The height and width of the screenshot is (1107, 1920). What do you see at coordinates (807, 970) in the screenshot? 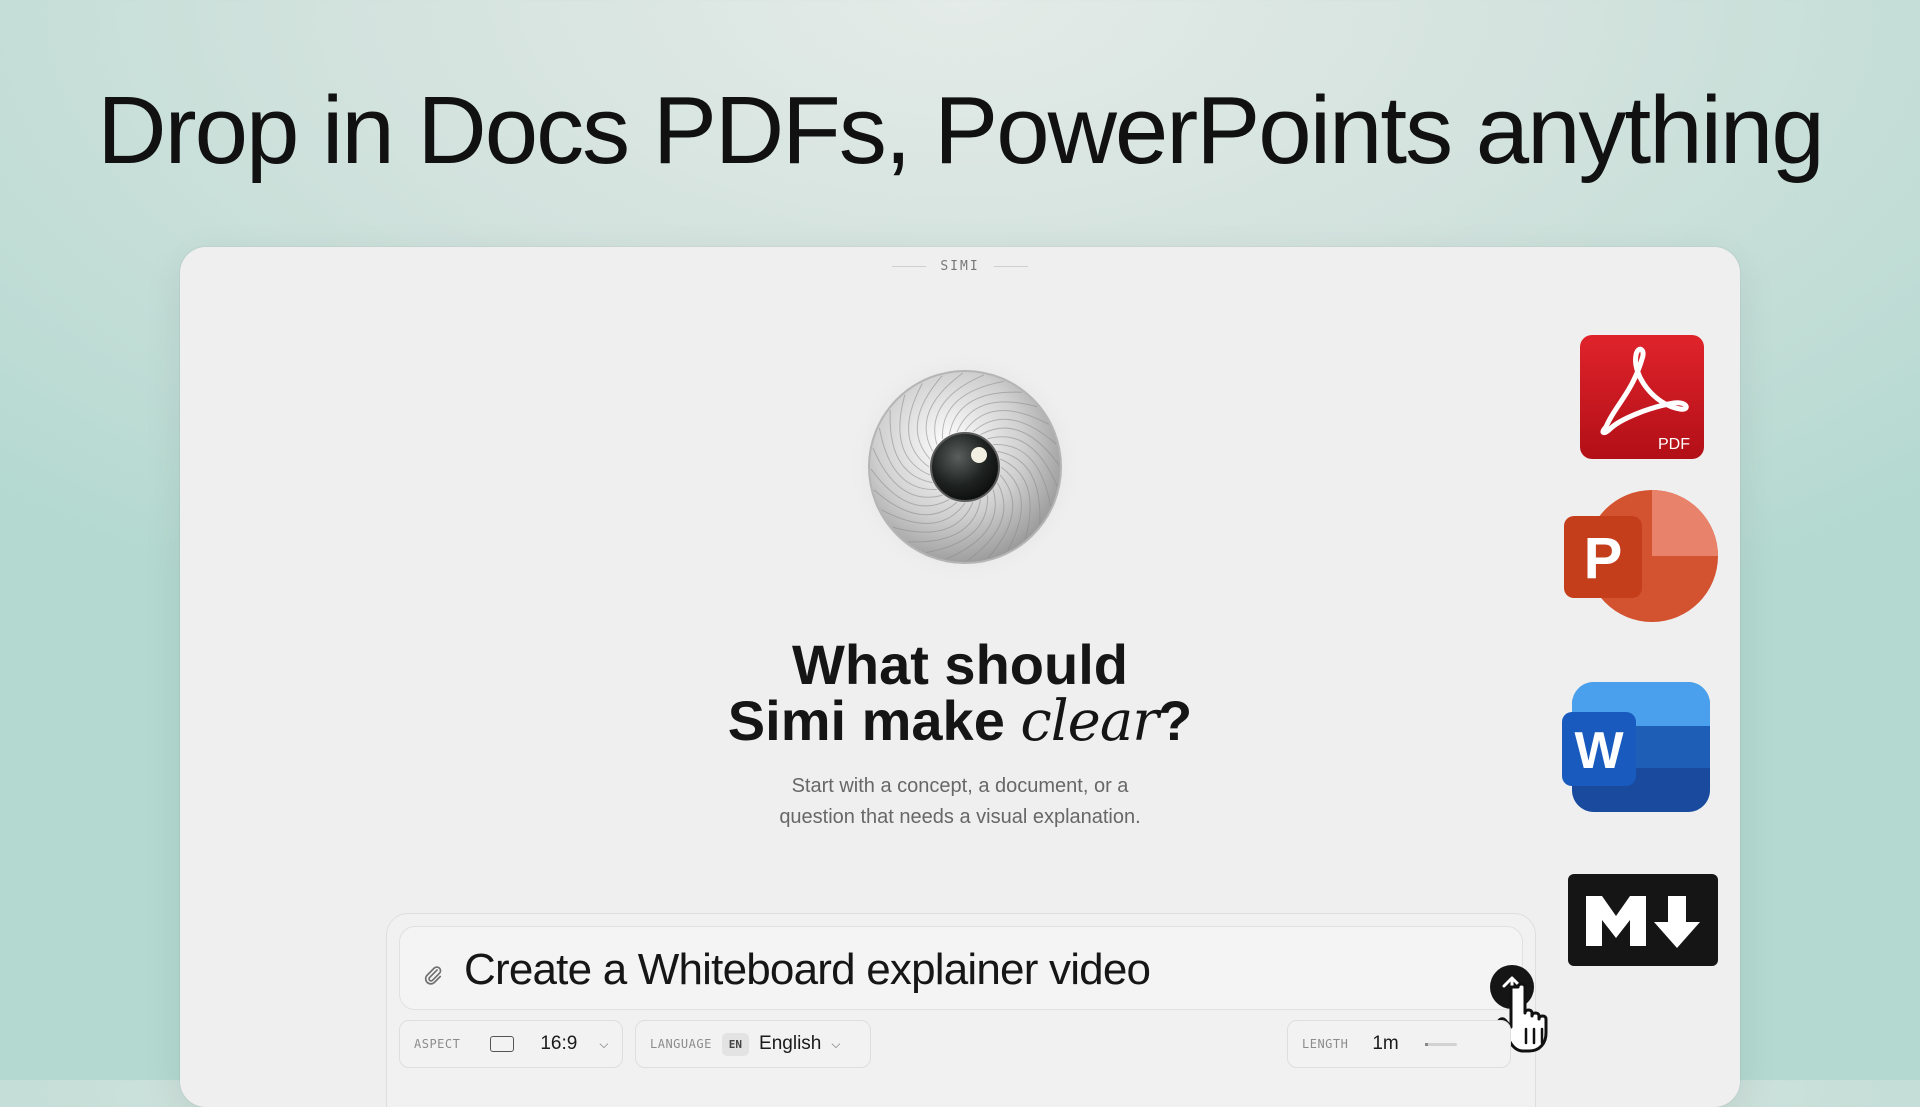
I see `prompt-text: Create a Whiteboard explainer video` at bounding box center [807, 970].